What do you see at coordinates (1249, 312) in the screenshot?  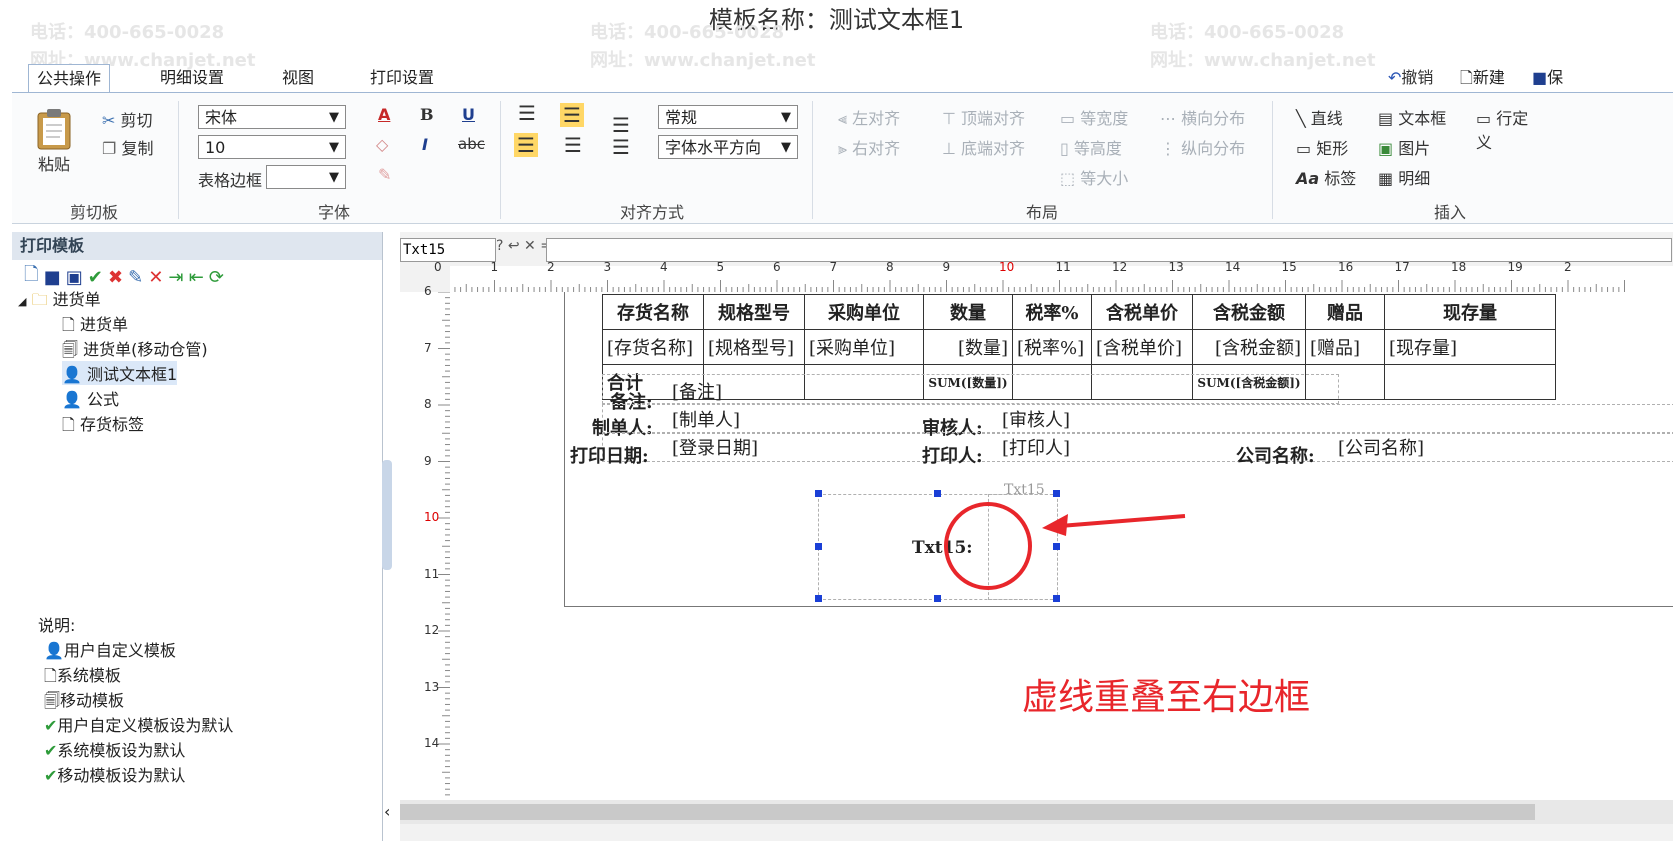 I see `column-header: 含税金额` at bounding box center [1249, 312].